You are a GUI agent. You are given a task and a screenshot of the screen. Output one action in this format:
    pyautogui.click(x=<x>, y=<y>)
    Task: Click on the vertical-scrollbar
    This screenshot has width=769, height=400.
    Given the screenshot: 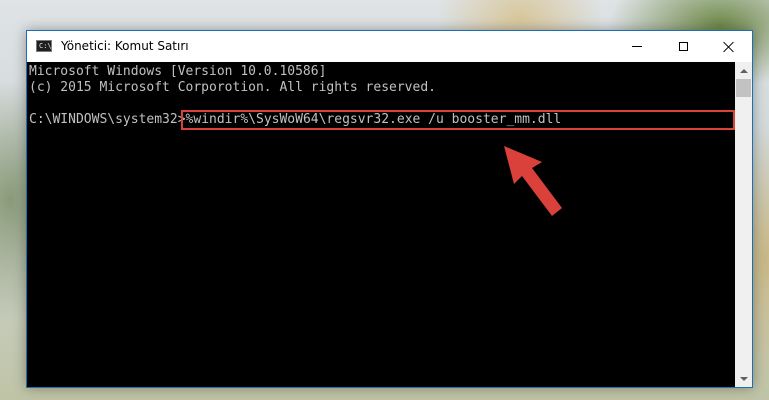 What is the action you would take?
    pyautogui.click(x=743, y=224)
    